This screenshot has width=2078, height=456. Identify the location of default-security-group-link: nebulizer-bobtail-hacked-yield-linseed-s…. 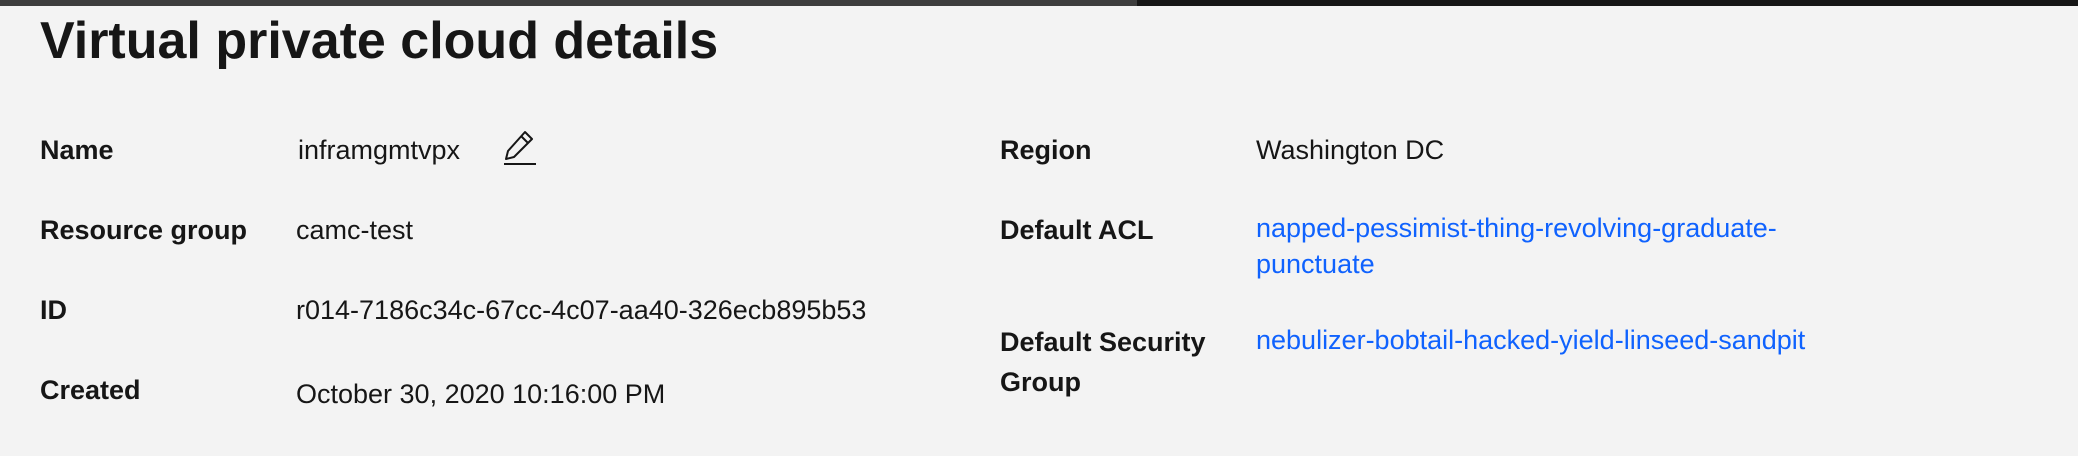
(1530, 340).